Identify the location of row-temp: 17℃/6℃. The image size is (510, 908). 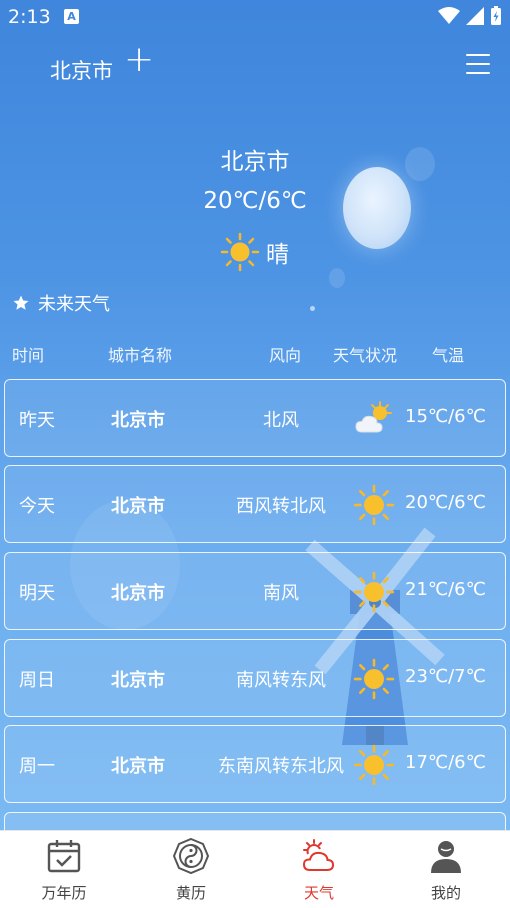
(445, 762).